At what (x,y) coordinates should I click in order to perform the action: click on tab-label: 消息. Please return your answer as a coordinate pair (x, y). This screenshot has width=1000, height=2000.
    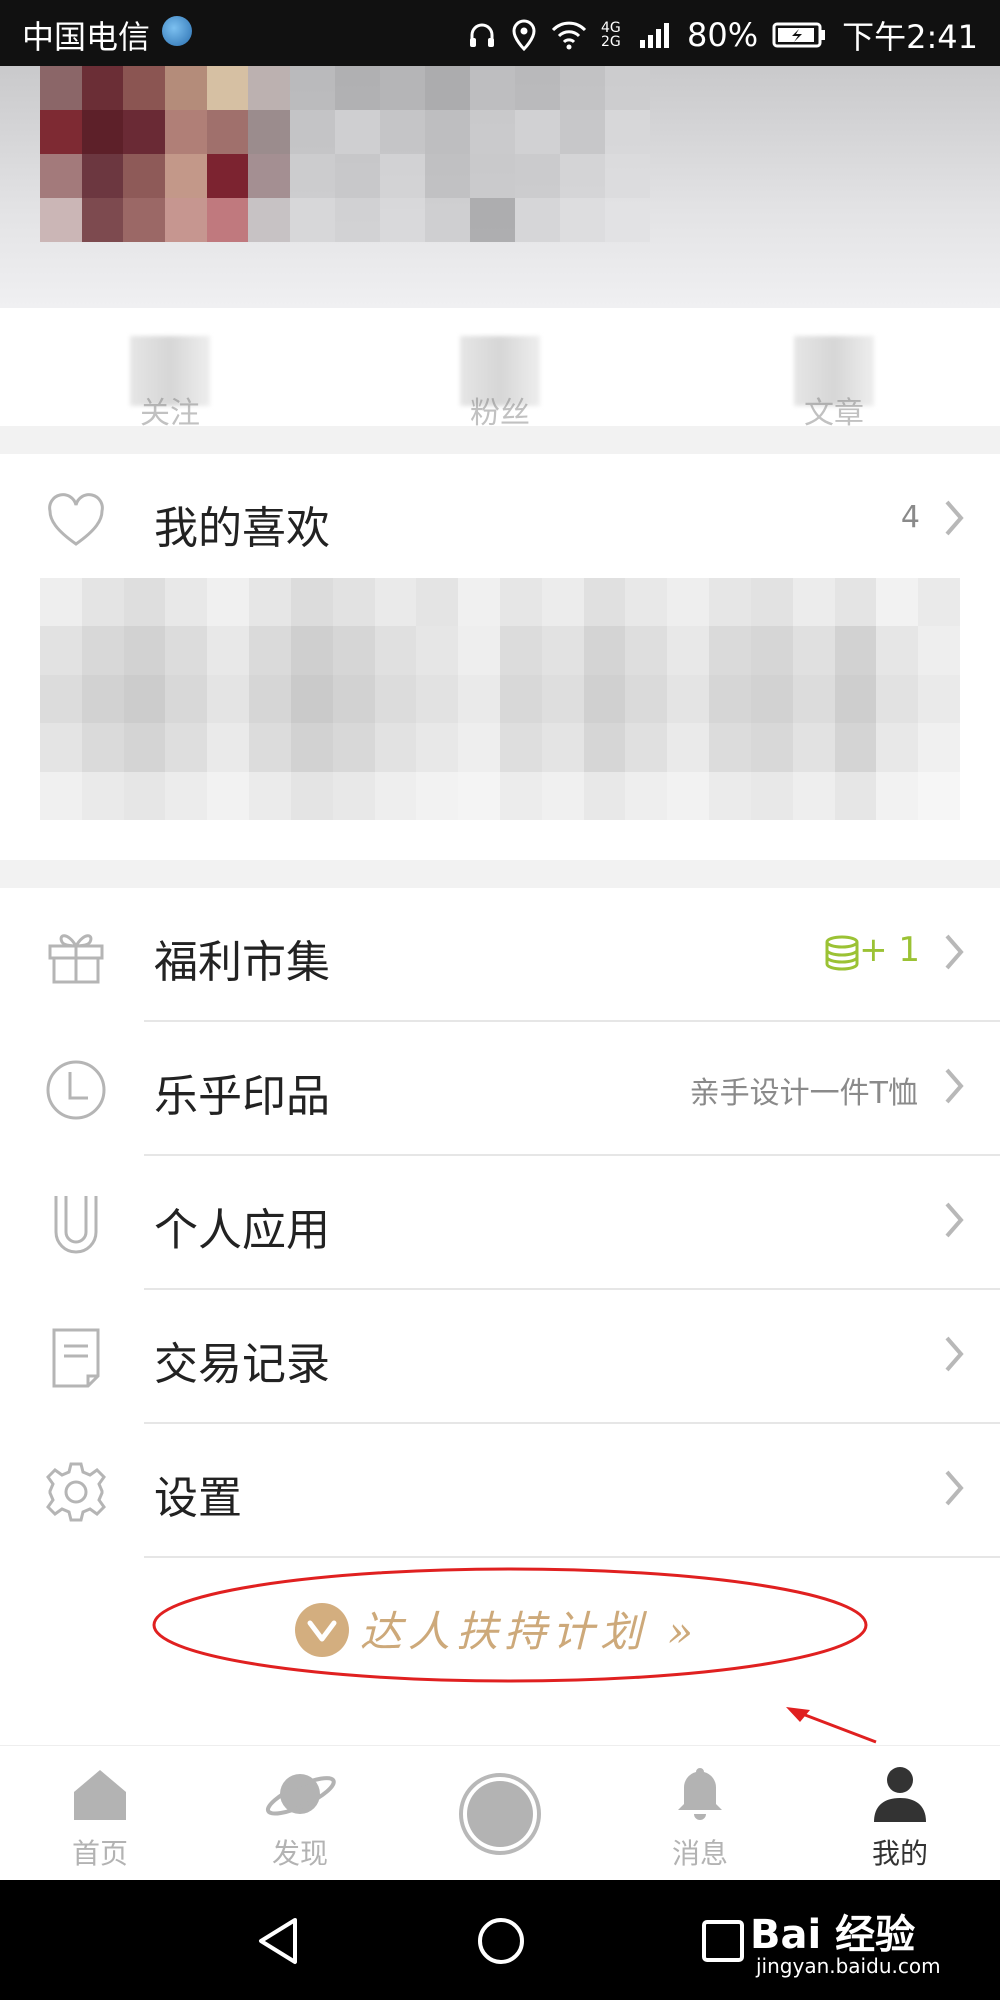
    Looking at the image, I should click on (699, 1853).